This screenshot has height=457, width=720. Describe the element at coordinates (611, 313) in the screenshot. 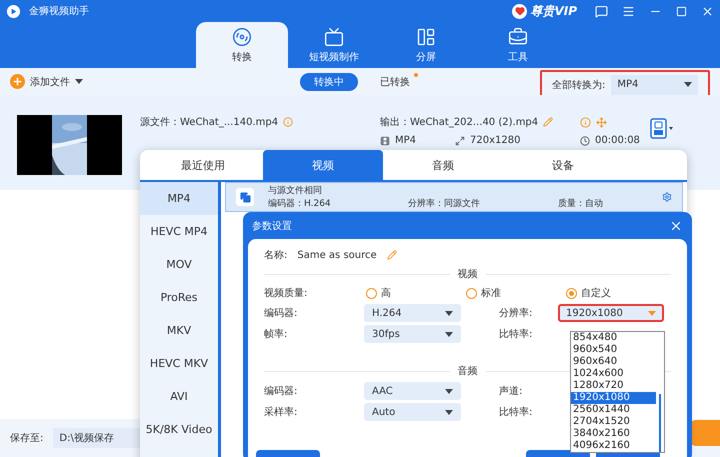

I see `select-field: 1920x1080` at that location.